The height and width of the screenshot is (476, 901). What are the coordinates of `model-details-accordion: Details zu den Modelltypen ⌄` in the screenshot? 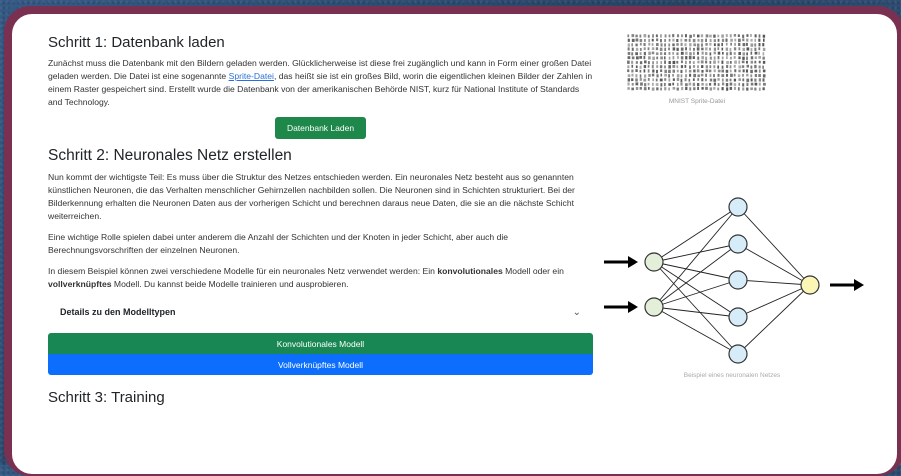 It's located at (320, 312).